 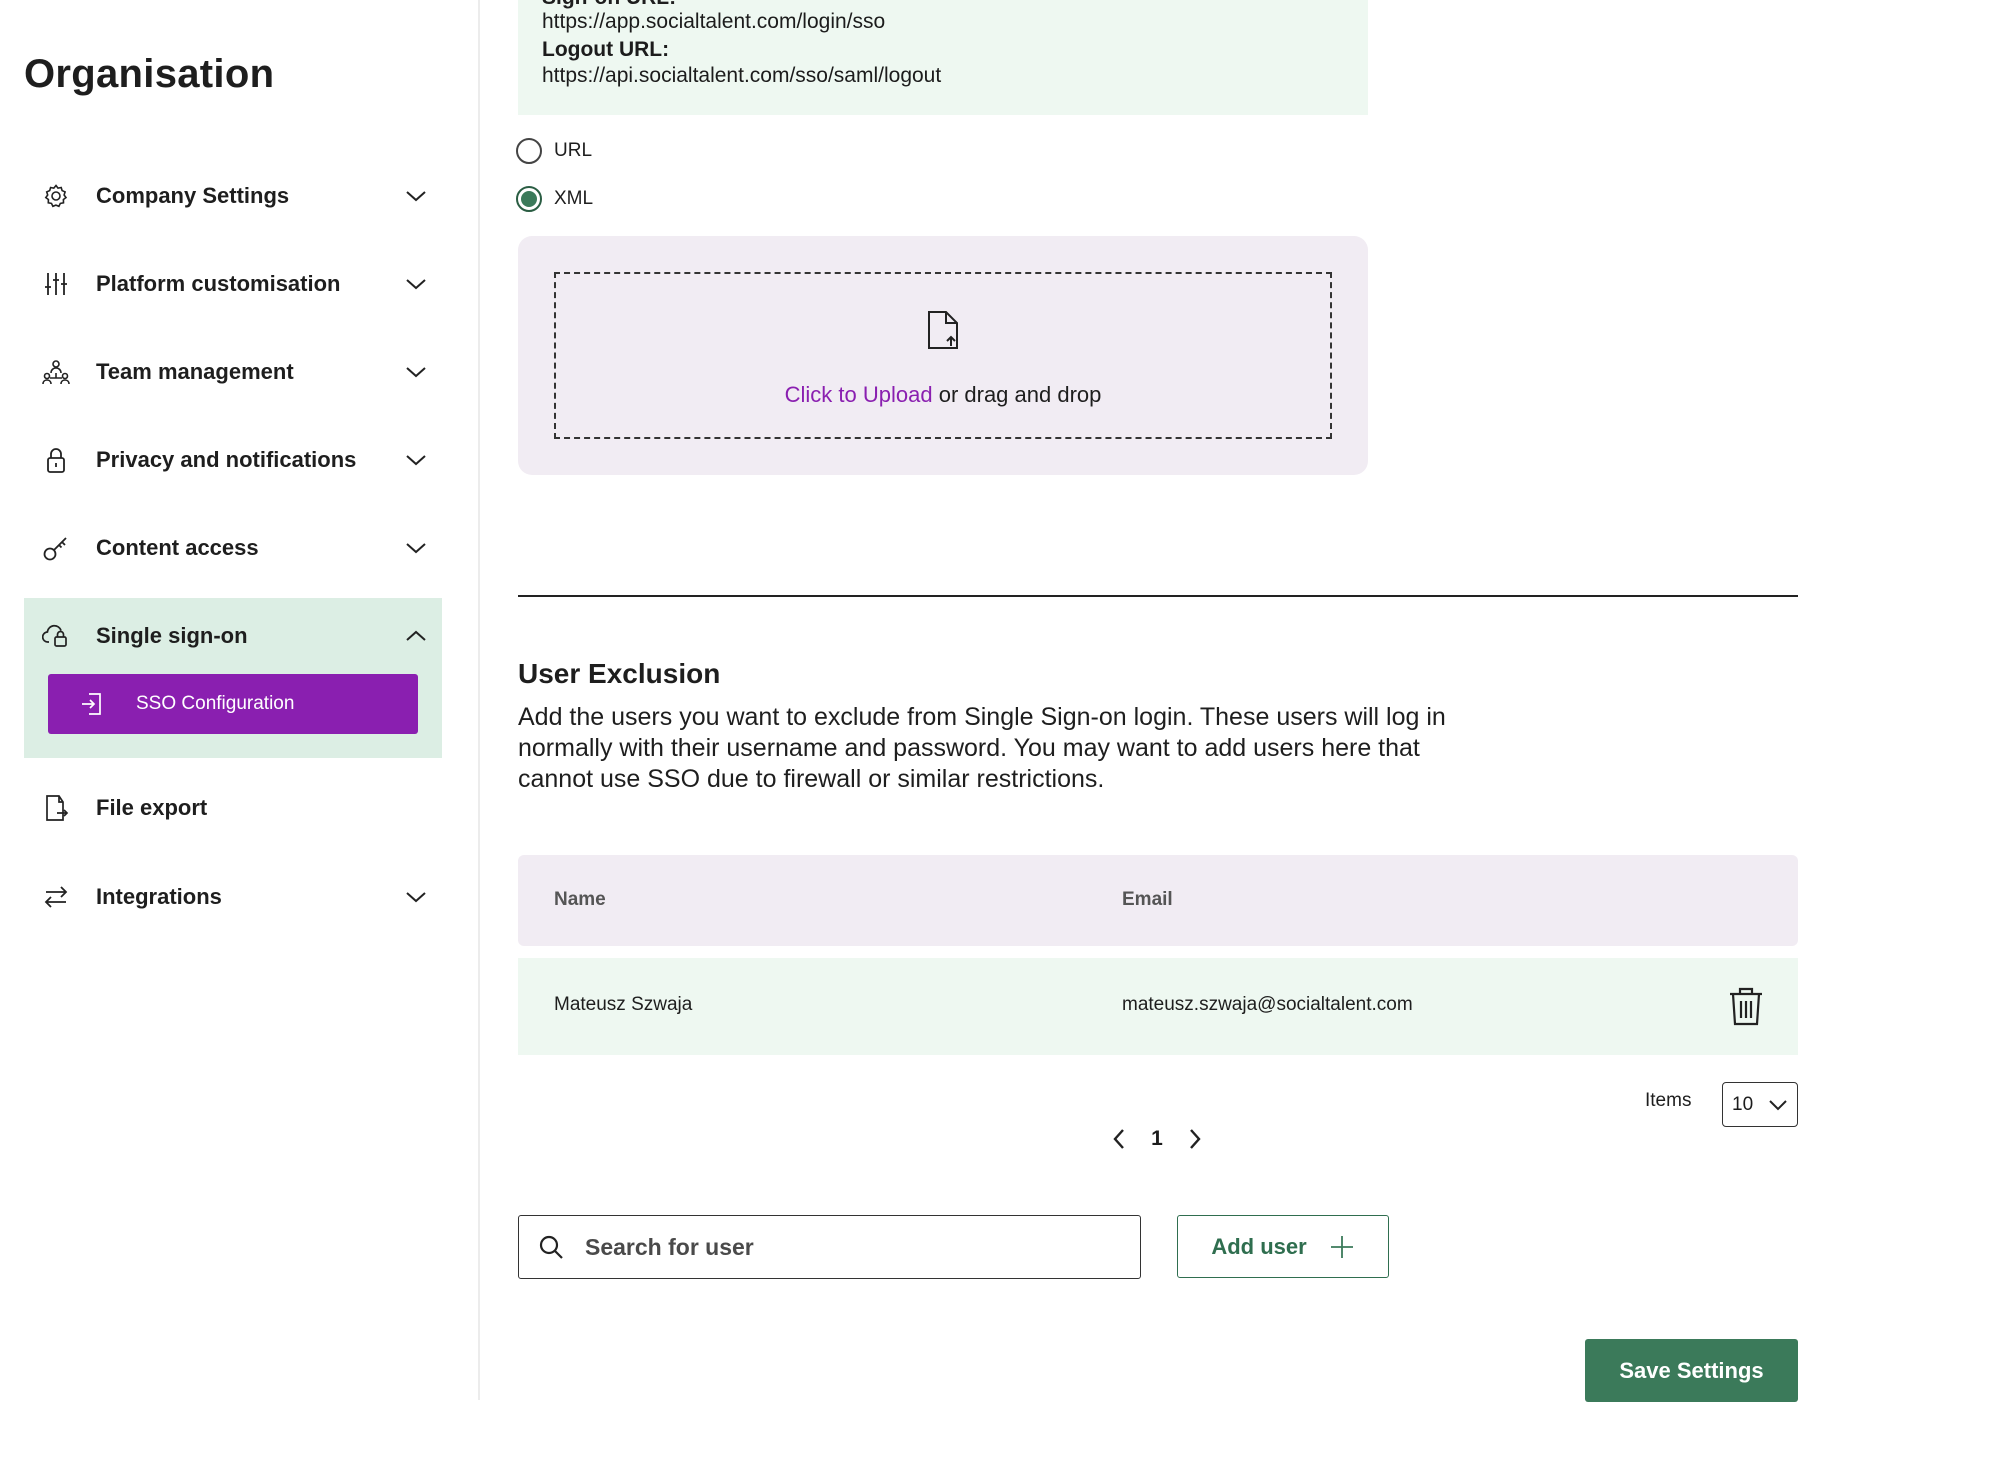 What do you see at coordinates (529, 151) in the screenshot?
I see `radio-button` at bounding box center [529, 151].